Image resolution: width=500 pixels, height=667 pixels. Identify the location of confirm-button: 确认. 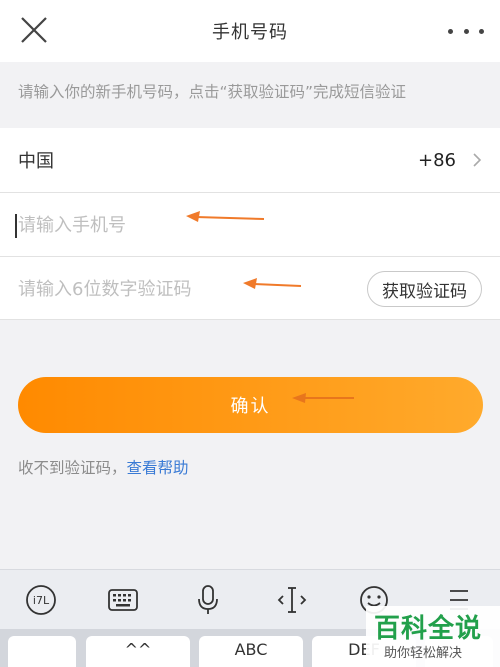
(250, 405).